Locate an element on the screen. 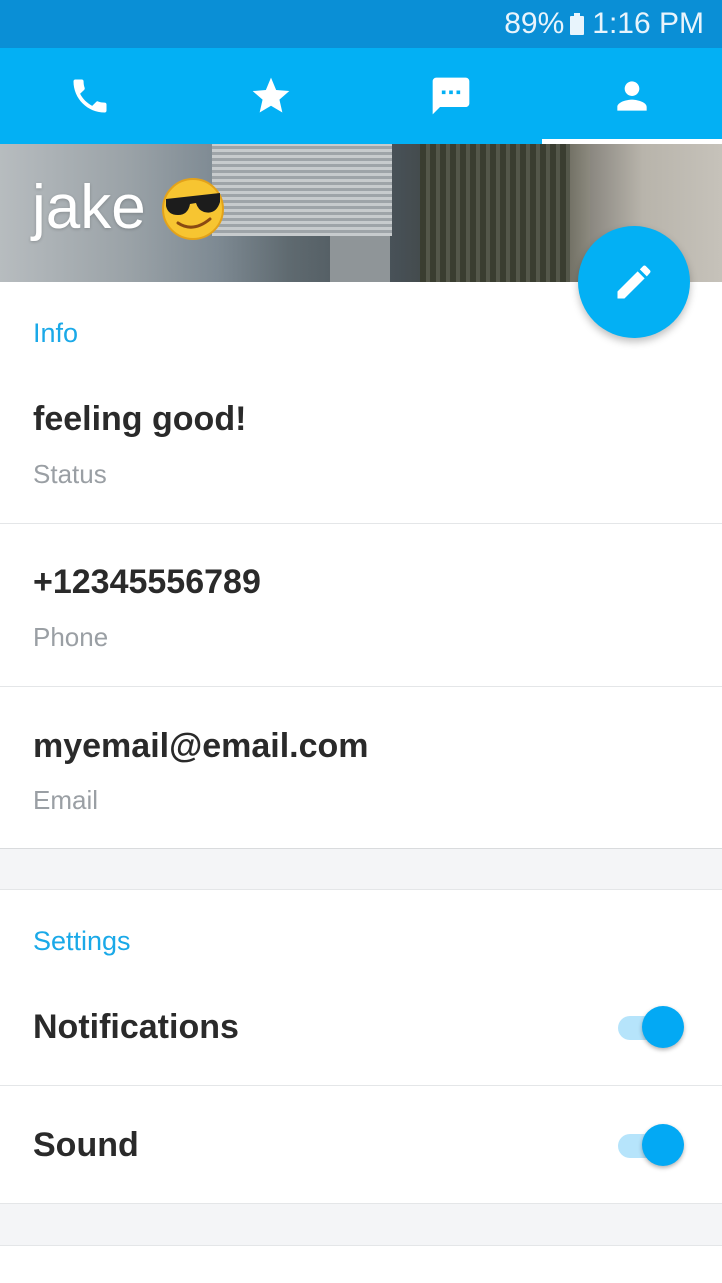 The width and height of the screenshot is (722, 1283). status-label: Status is located at coordinates (70, 474).